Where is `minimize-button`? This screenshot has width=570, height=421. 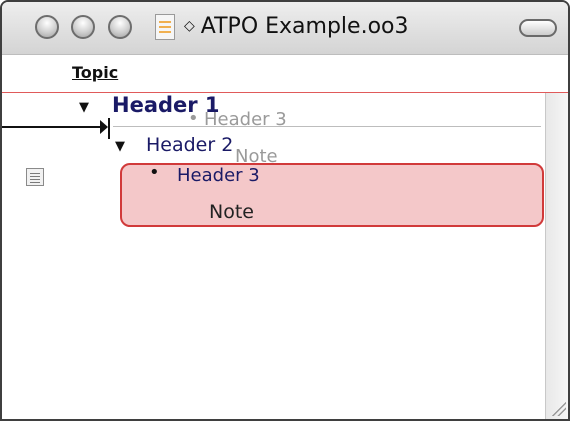
minimize-button is located at coordinates (83, 27).